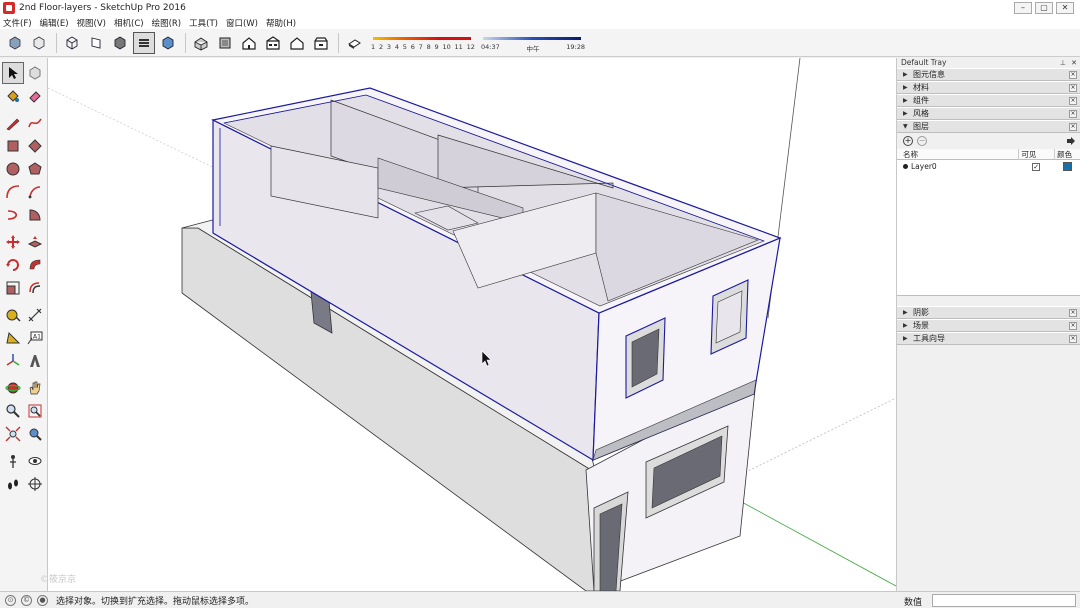 This screenshot has height=608, width=1080. Describe the element at coordinates (13, 169) in the screenshot. I see `circle-icon` at that location.